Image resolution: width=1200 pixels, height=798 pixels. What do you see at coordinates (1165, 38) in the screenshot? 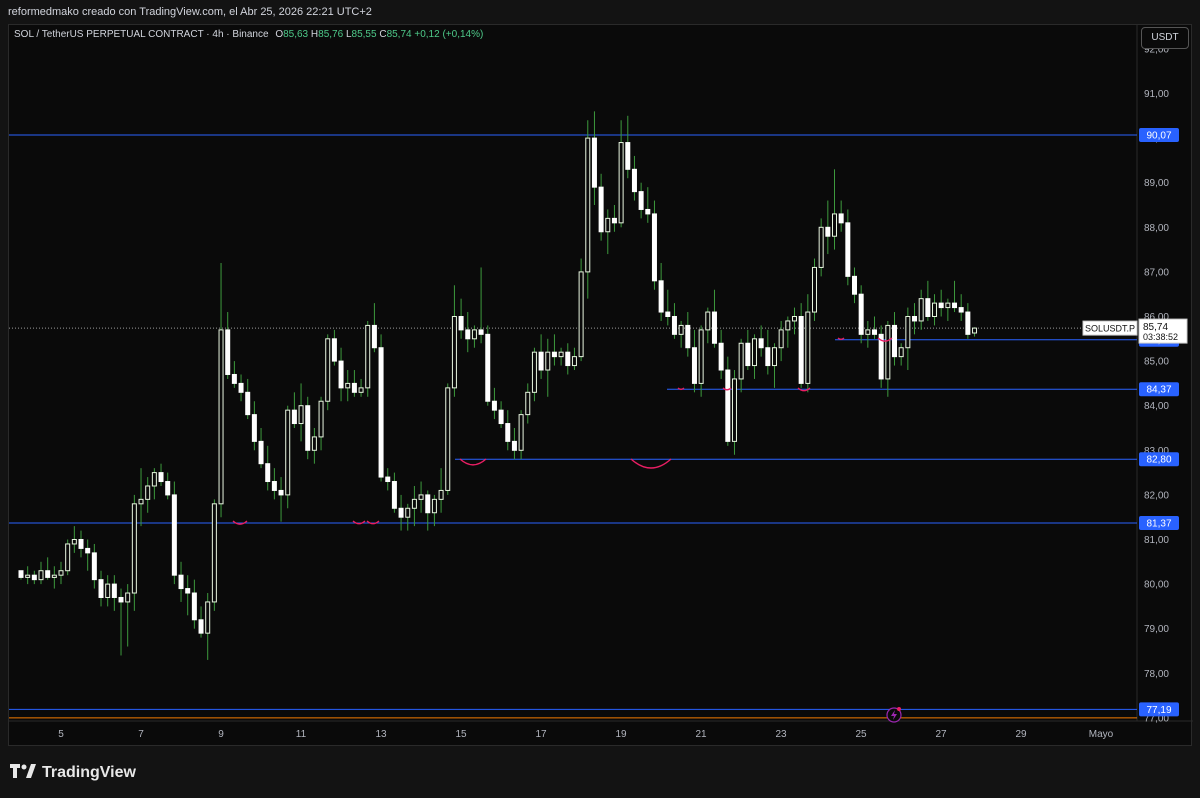
I see `currency-button: USDT` at bounding box center [1165, 38].